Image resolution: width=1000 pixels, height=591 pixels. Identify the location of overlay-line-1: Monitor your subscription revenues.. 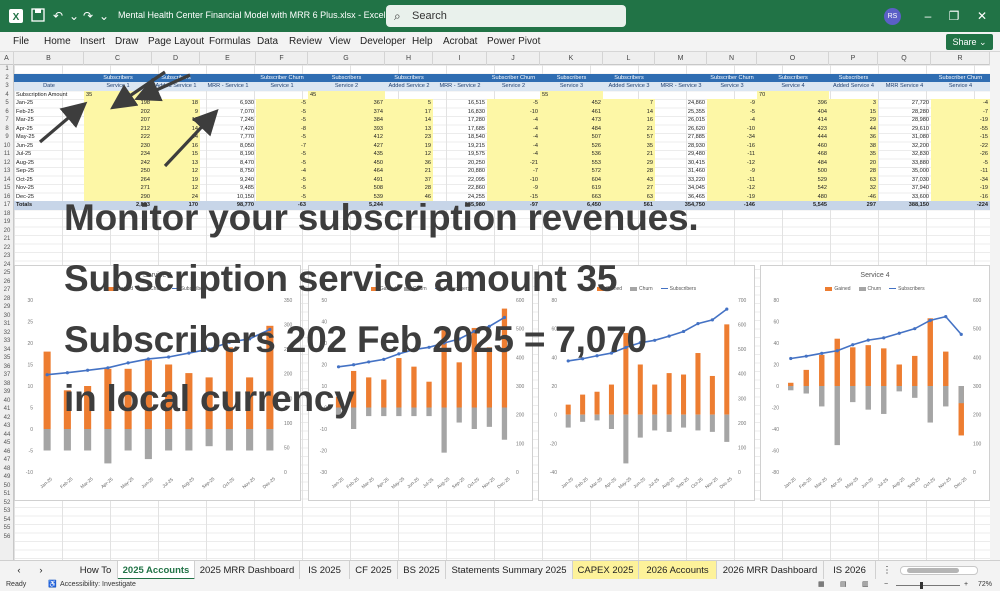
(381, 217).